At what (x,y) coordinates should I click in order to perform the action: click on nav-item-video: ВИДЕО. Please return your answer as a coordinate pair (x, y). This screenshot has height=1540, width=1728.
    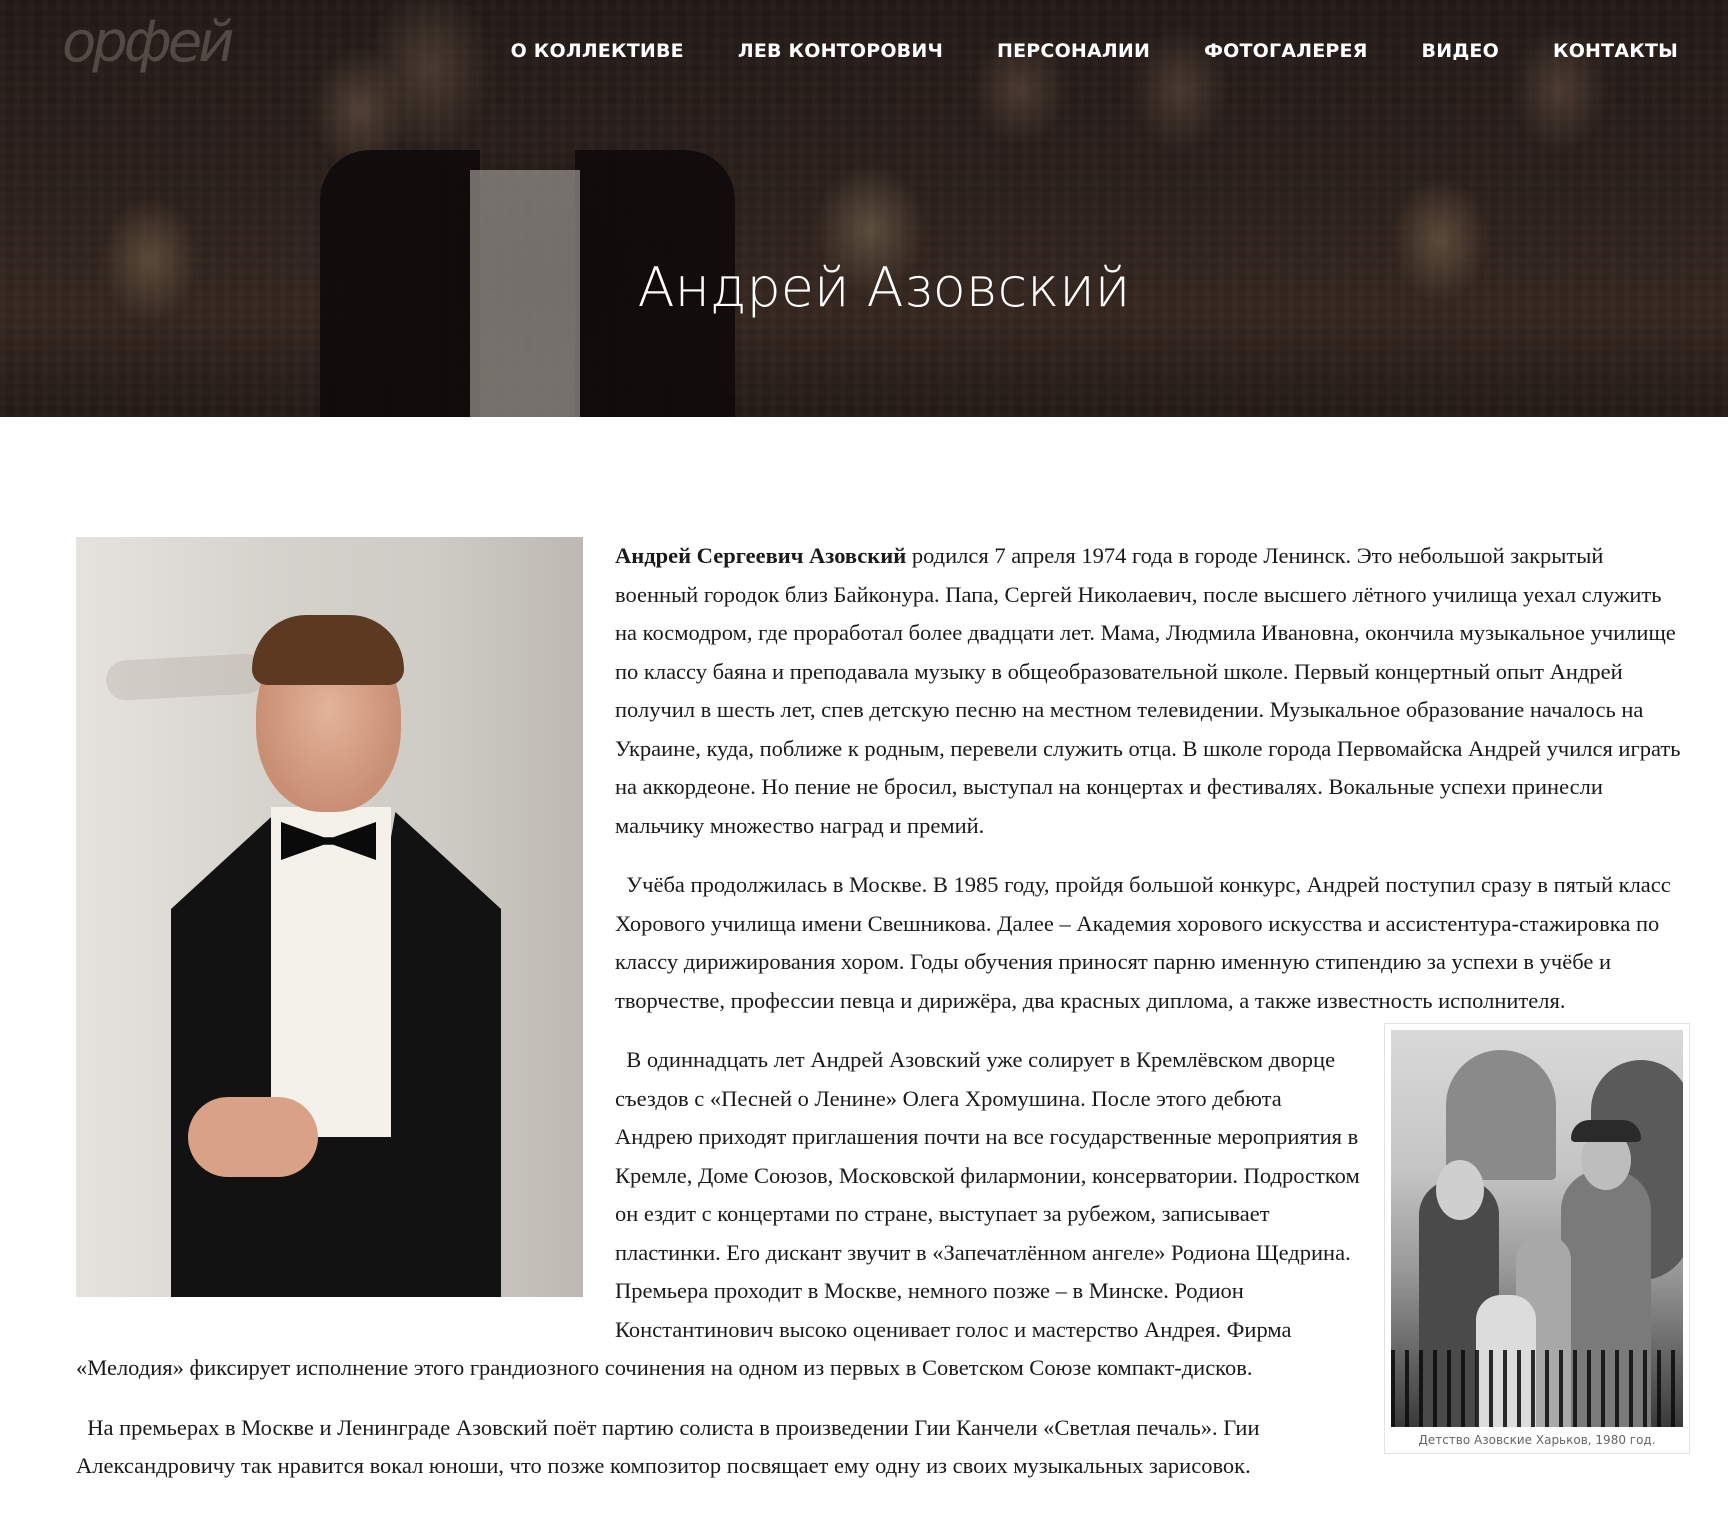
    Looking at the image, I should click on (1460, 51).